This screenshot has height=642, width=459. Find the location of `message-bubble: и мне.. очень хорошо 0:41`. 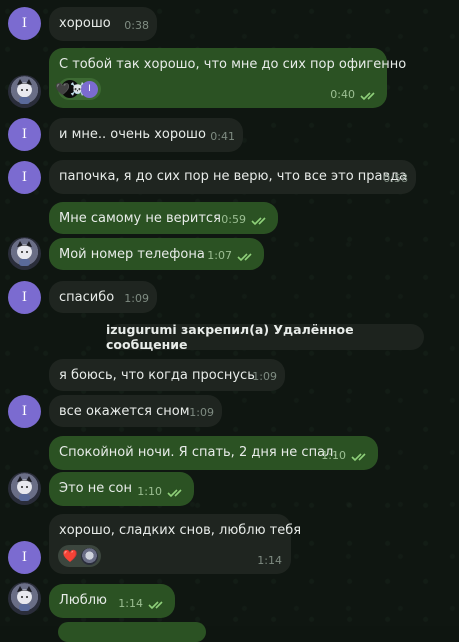

message-bubble: и мне.. очень хорошо 0:41 is located at coordinates (146, 135).